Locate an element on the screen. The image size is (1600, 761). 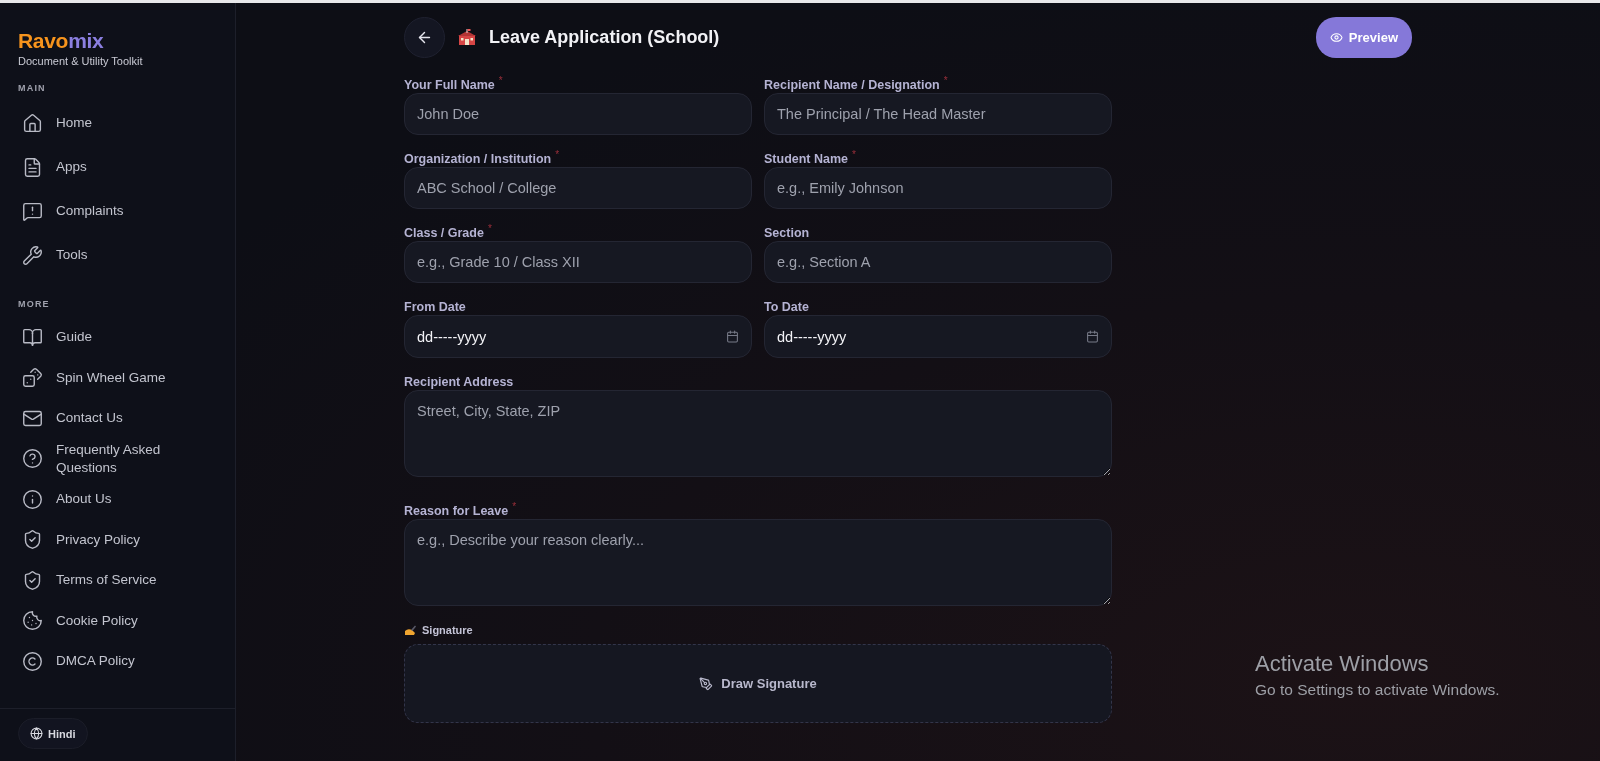
text-field: e.g., Section A is located at coordinates (938, 262).